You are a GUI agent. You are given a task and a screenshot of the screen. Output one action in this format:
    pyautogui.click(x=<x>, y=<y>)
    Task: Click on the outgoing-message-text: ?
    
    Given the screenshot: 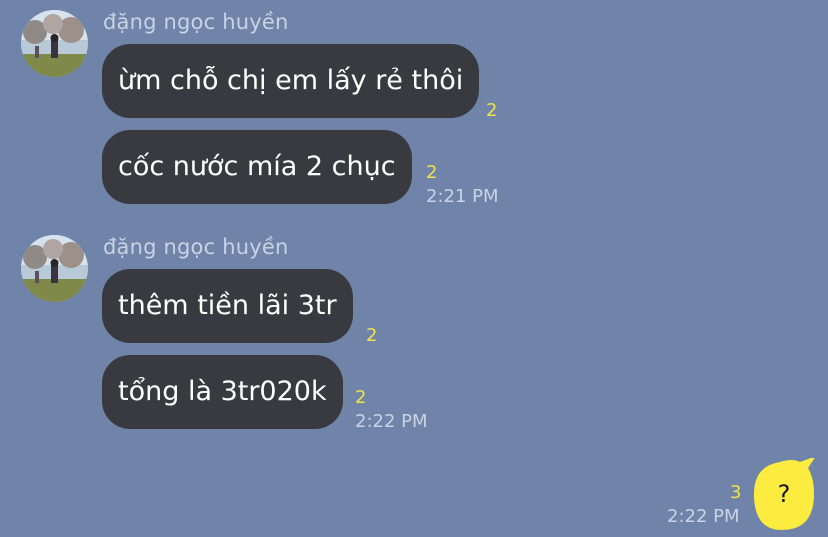 What is the action you would take?
    pyautogui.click(x=784, y=494)
    